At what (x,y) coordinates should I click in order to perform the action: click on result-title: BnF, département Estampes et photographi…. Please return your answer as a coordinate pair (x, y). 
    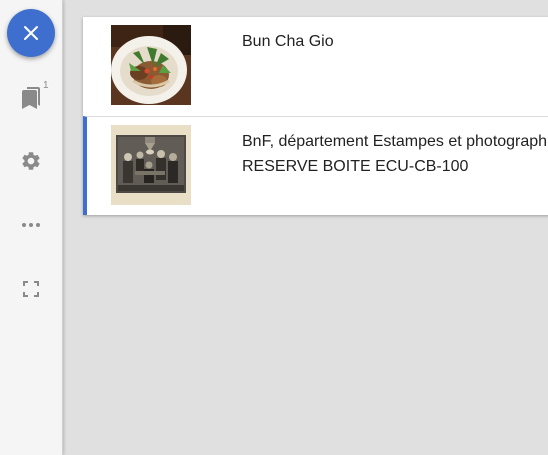
    Looking at the image, I should click on (395, 154).